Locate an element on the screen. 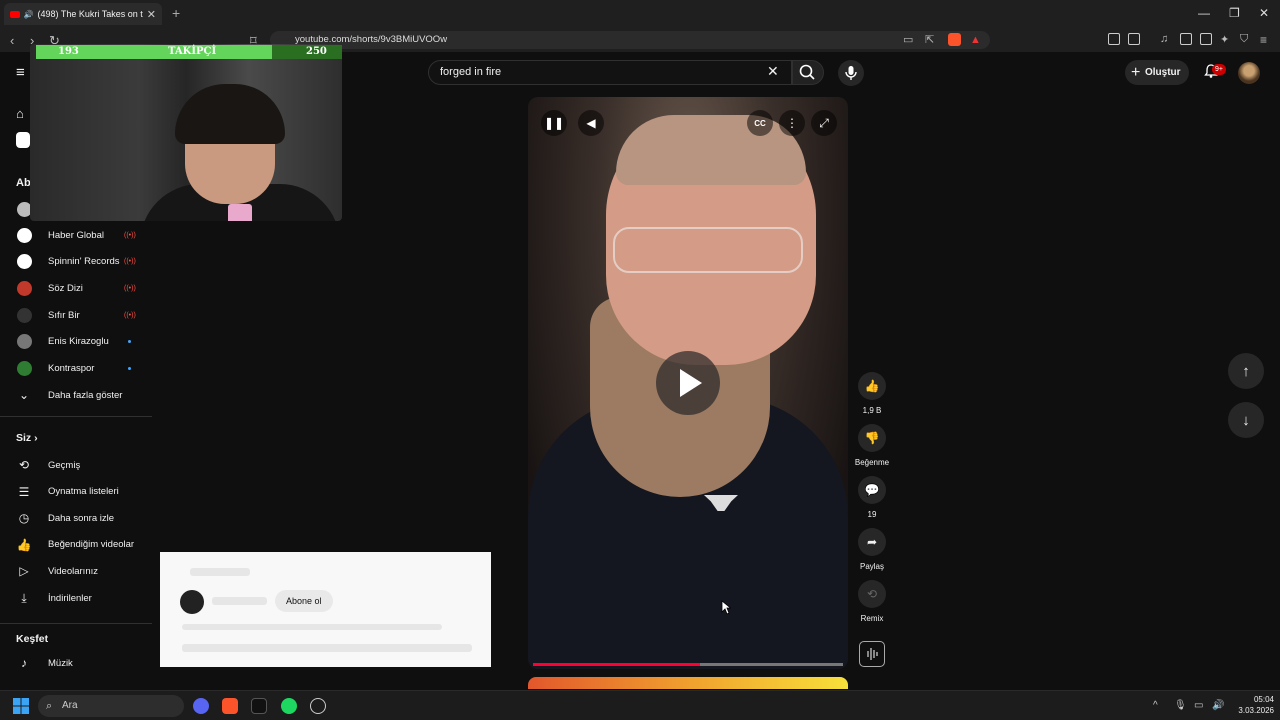 Image resolution: width=1280 pixels, height=720 pixels. sidebar-channel-item: Enis Kirazoglu is located at coordinates (75, 342).